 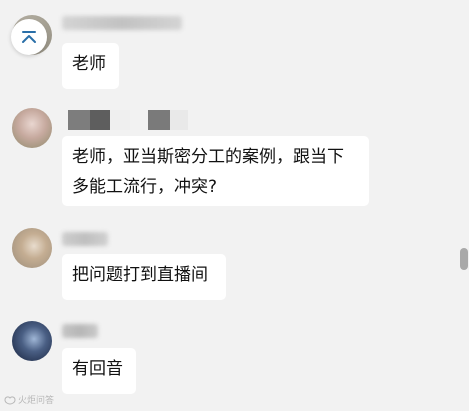 I want to click on vertical-scrollbar, so click(x=463, y=205).